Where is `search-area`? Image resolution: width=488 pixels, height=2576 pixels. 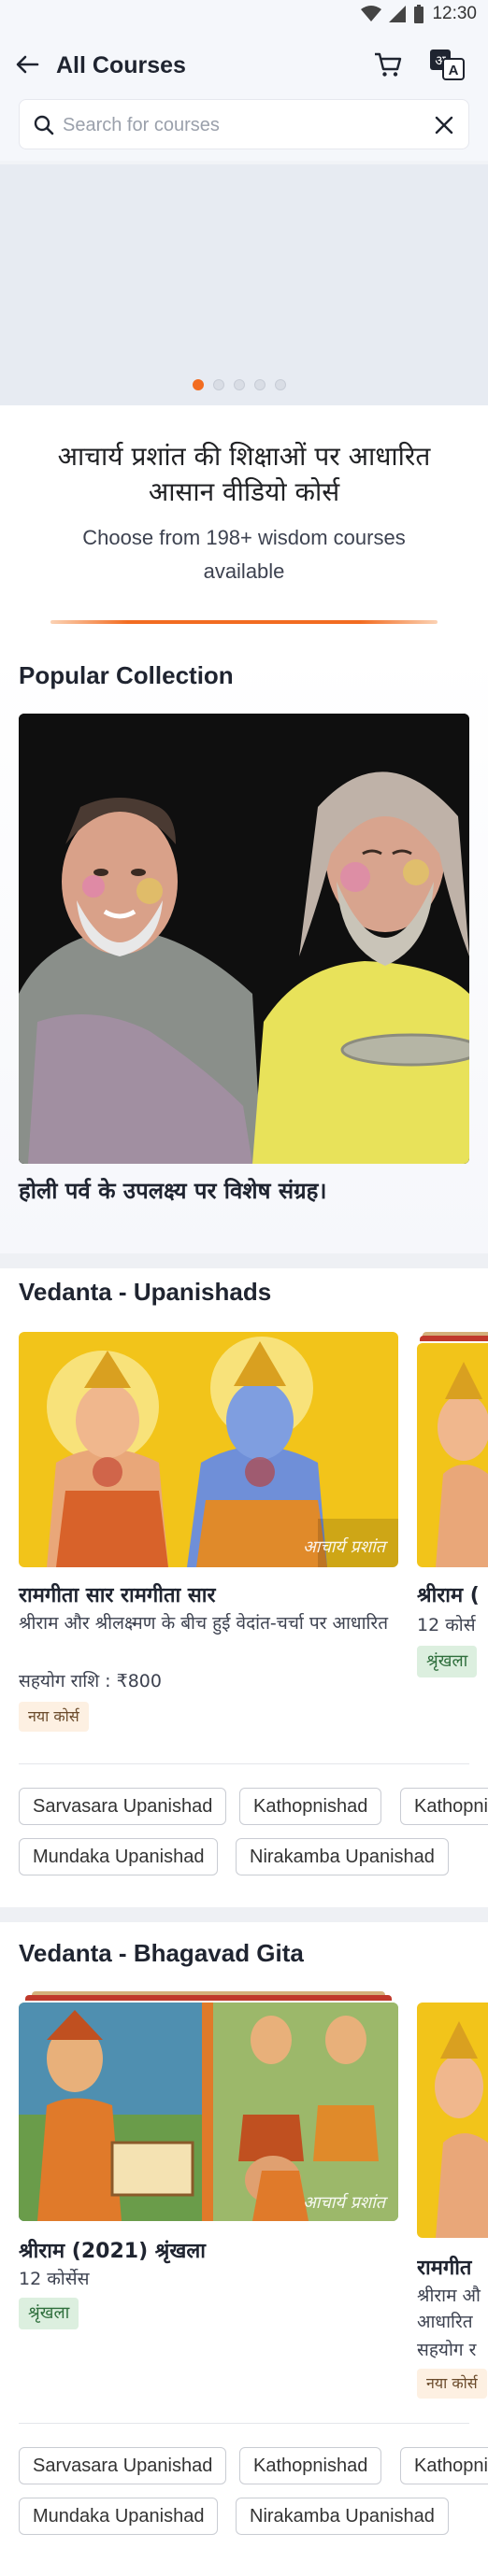 search-area is located at coordinates (244, 129).